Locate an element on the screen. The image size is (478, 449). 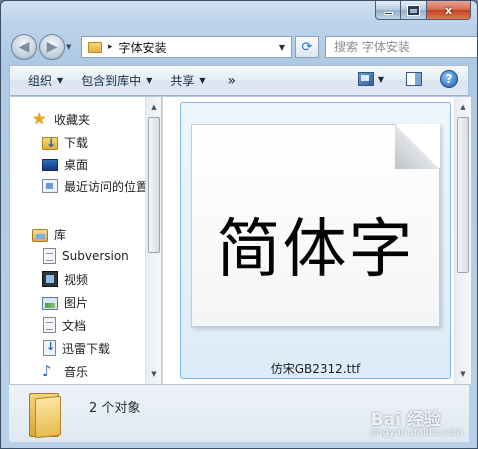
maximize-icon is located at coordinates (413, 10).